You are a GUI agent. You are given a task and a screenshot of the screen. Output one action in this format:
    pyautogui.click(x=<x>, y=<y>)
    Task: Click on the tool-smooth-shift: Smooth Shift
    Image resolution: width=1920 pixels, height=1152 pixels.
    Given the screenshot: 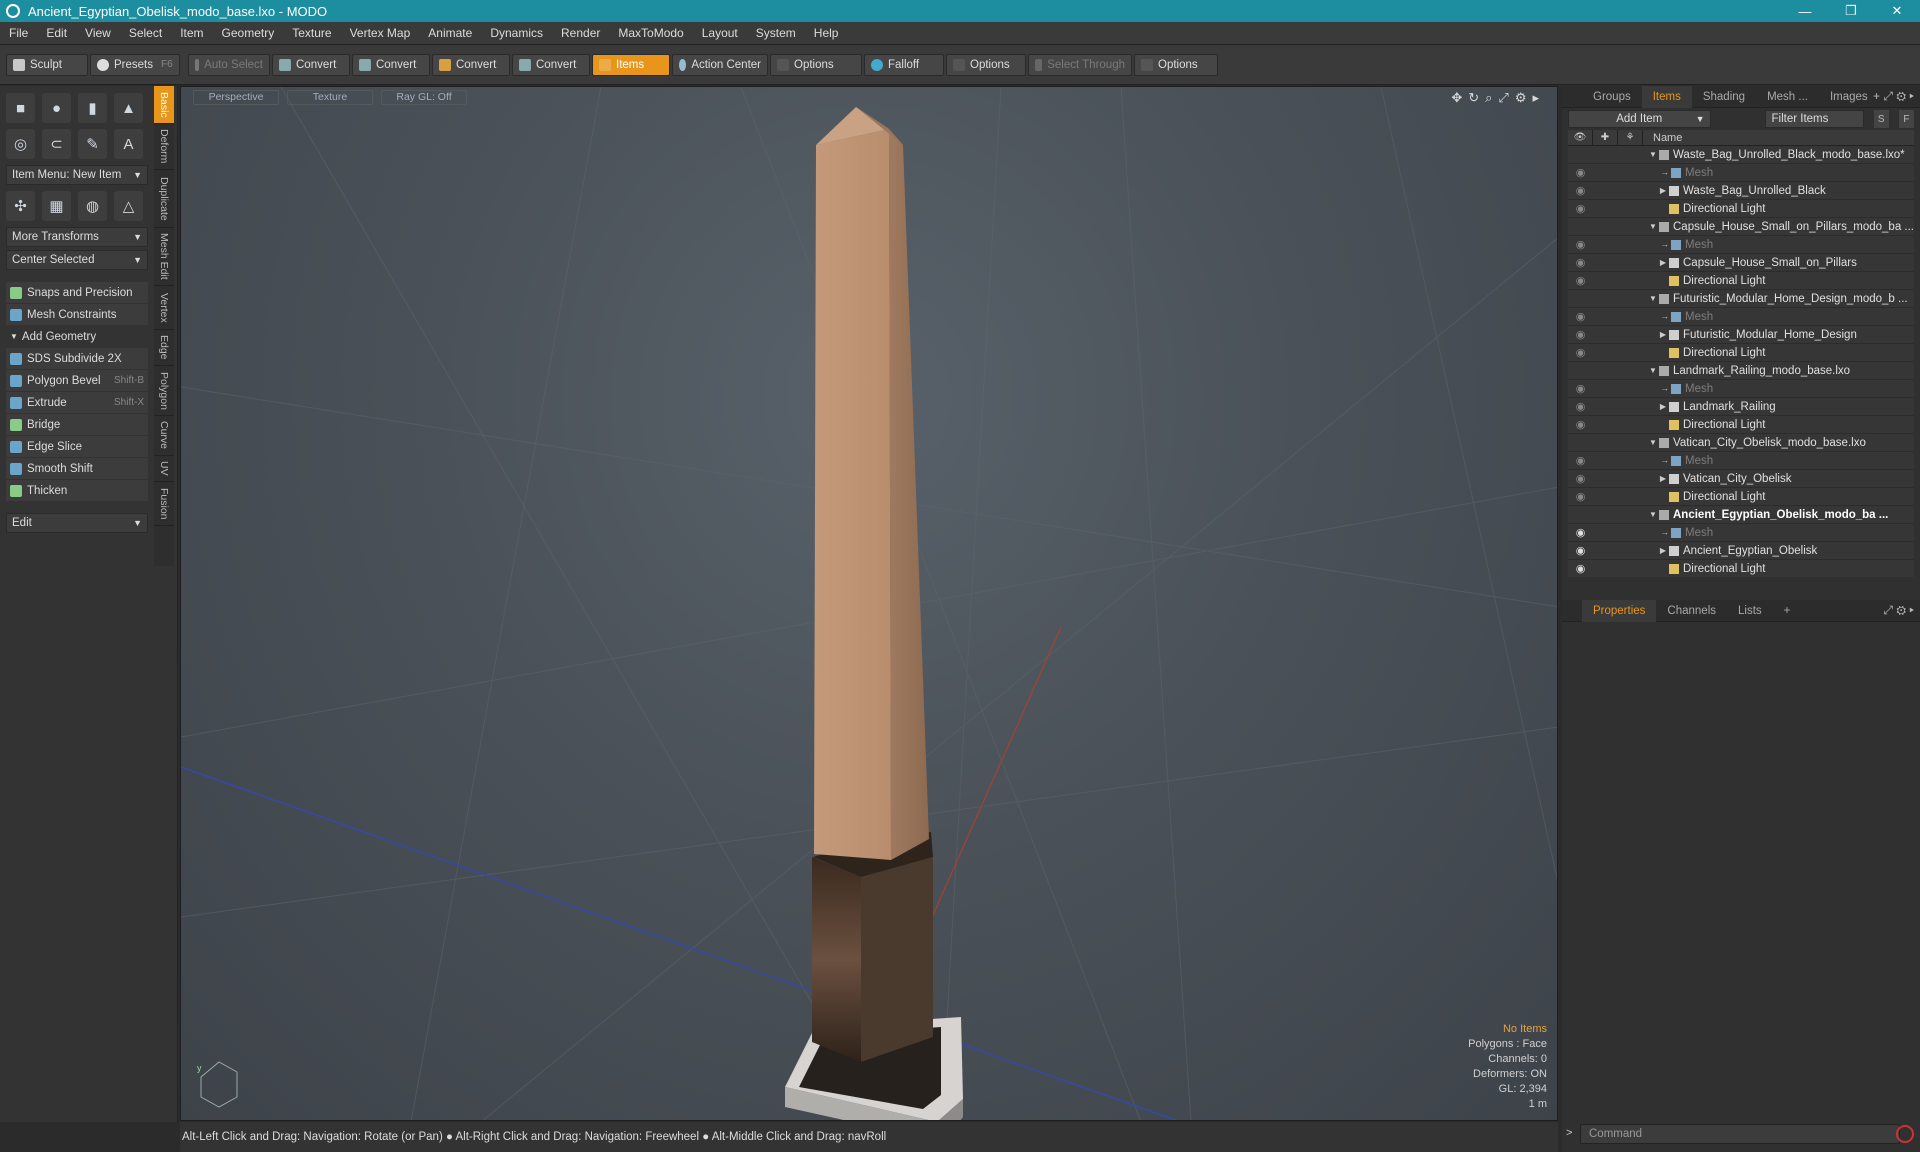 What is the action you would take?
    pyautogui.click(x=77, y=468)
    